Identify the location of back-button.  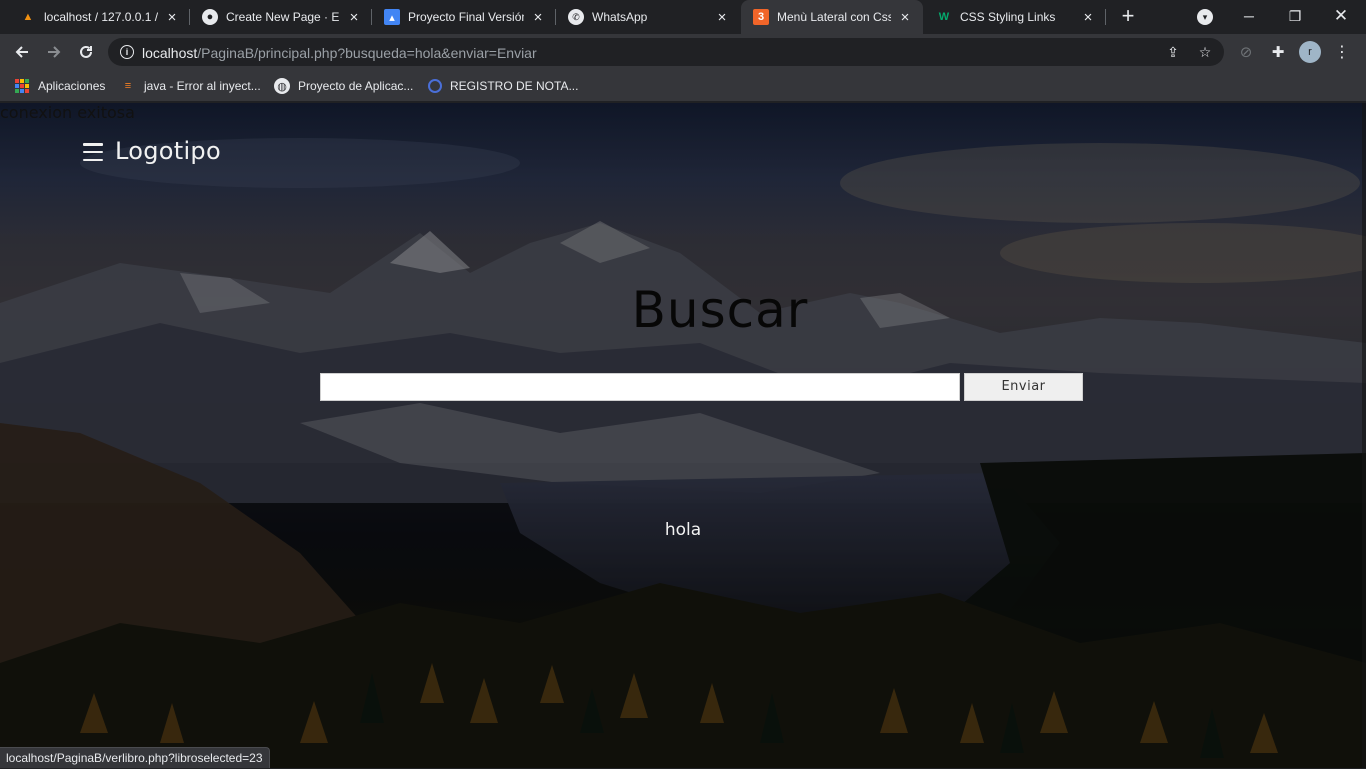
(22, 52).